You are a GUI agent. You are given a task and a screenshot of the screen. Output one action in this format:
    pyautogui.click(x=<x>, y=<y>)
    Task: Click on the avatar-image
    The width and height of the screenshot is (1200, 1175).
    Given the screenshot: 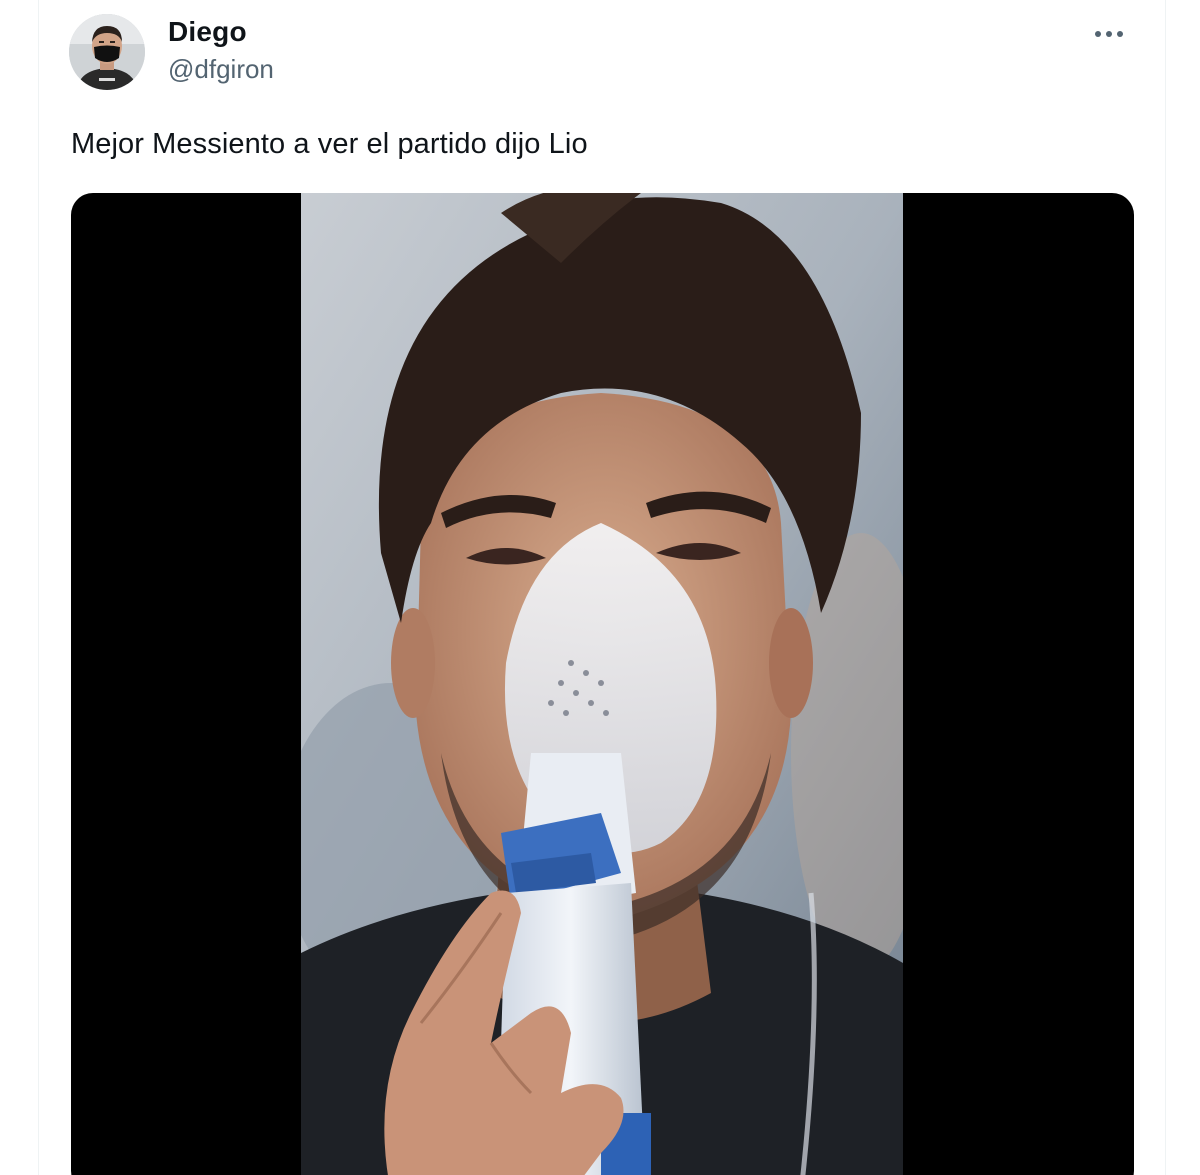 What is the action you would take?
    pyautogui.click(x=107, y=52)
    